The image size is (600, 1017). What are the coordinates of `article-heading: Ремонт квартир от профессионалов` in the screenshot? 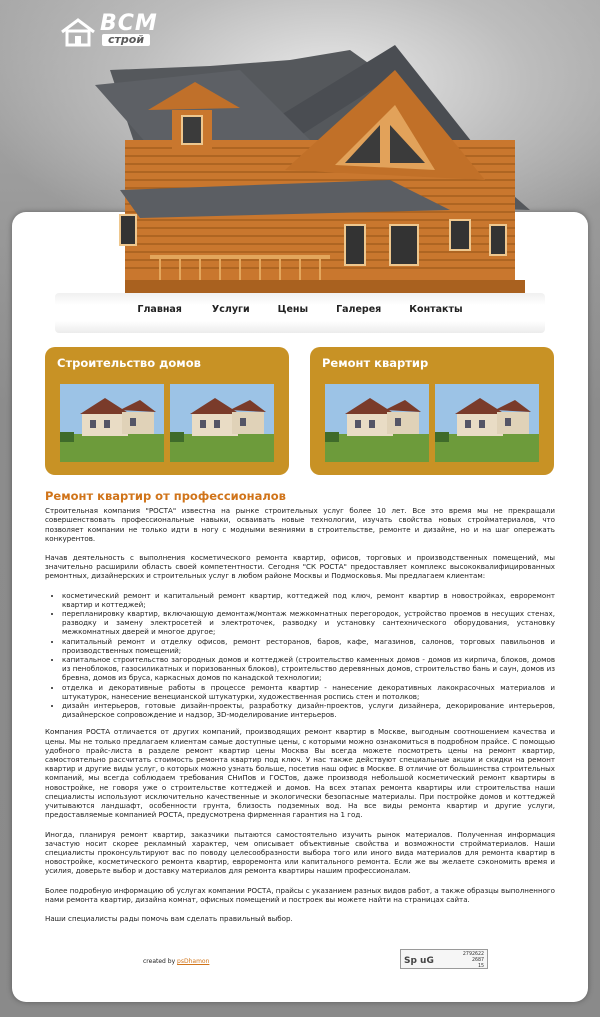 It's located at (165, 496).